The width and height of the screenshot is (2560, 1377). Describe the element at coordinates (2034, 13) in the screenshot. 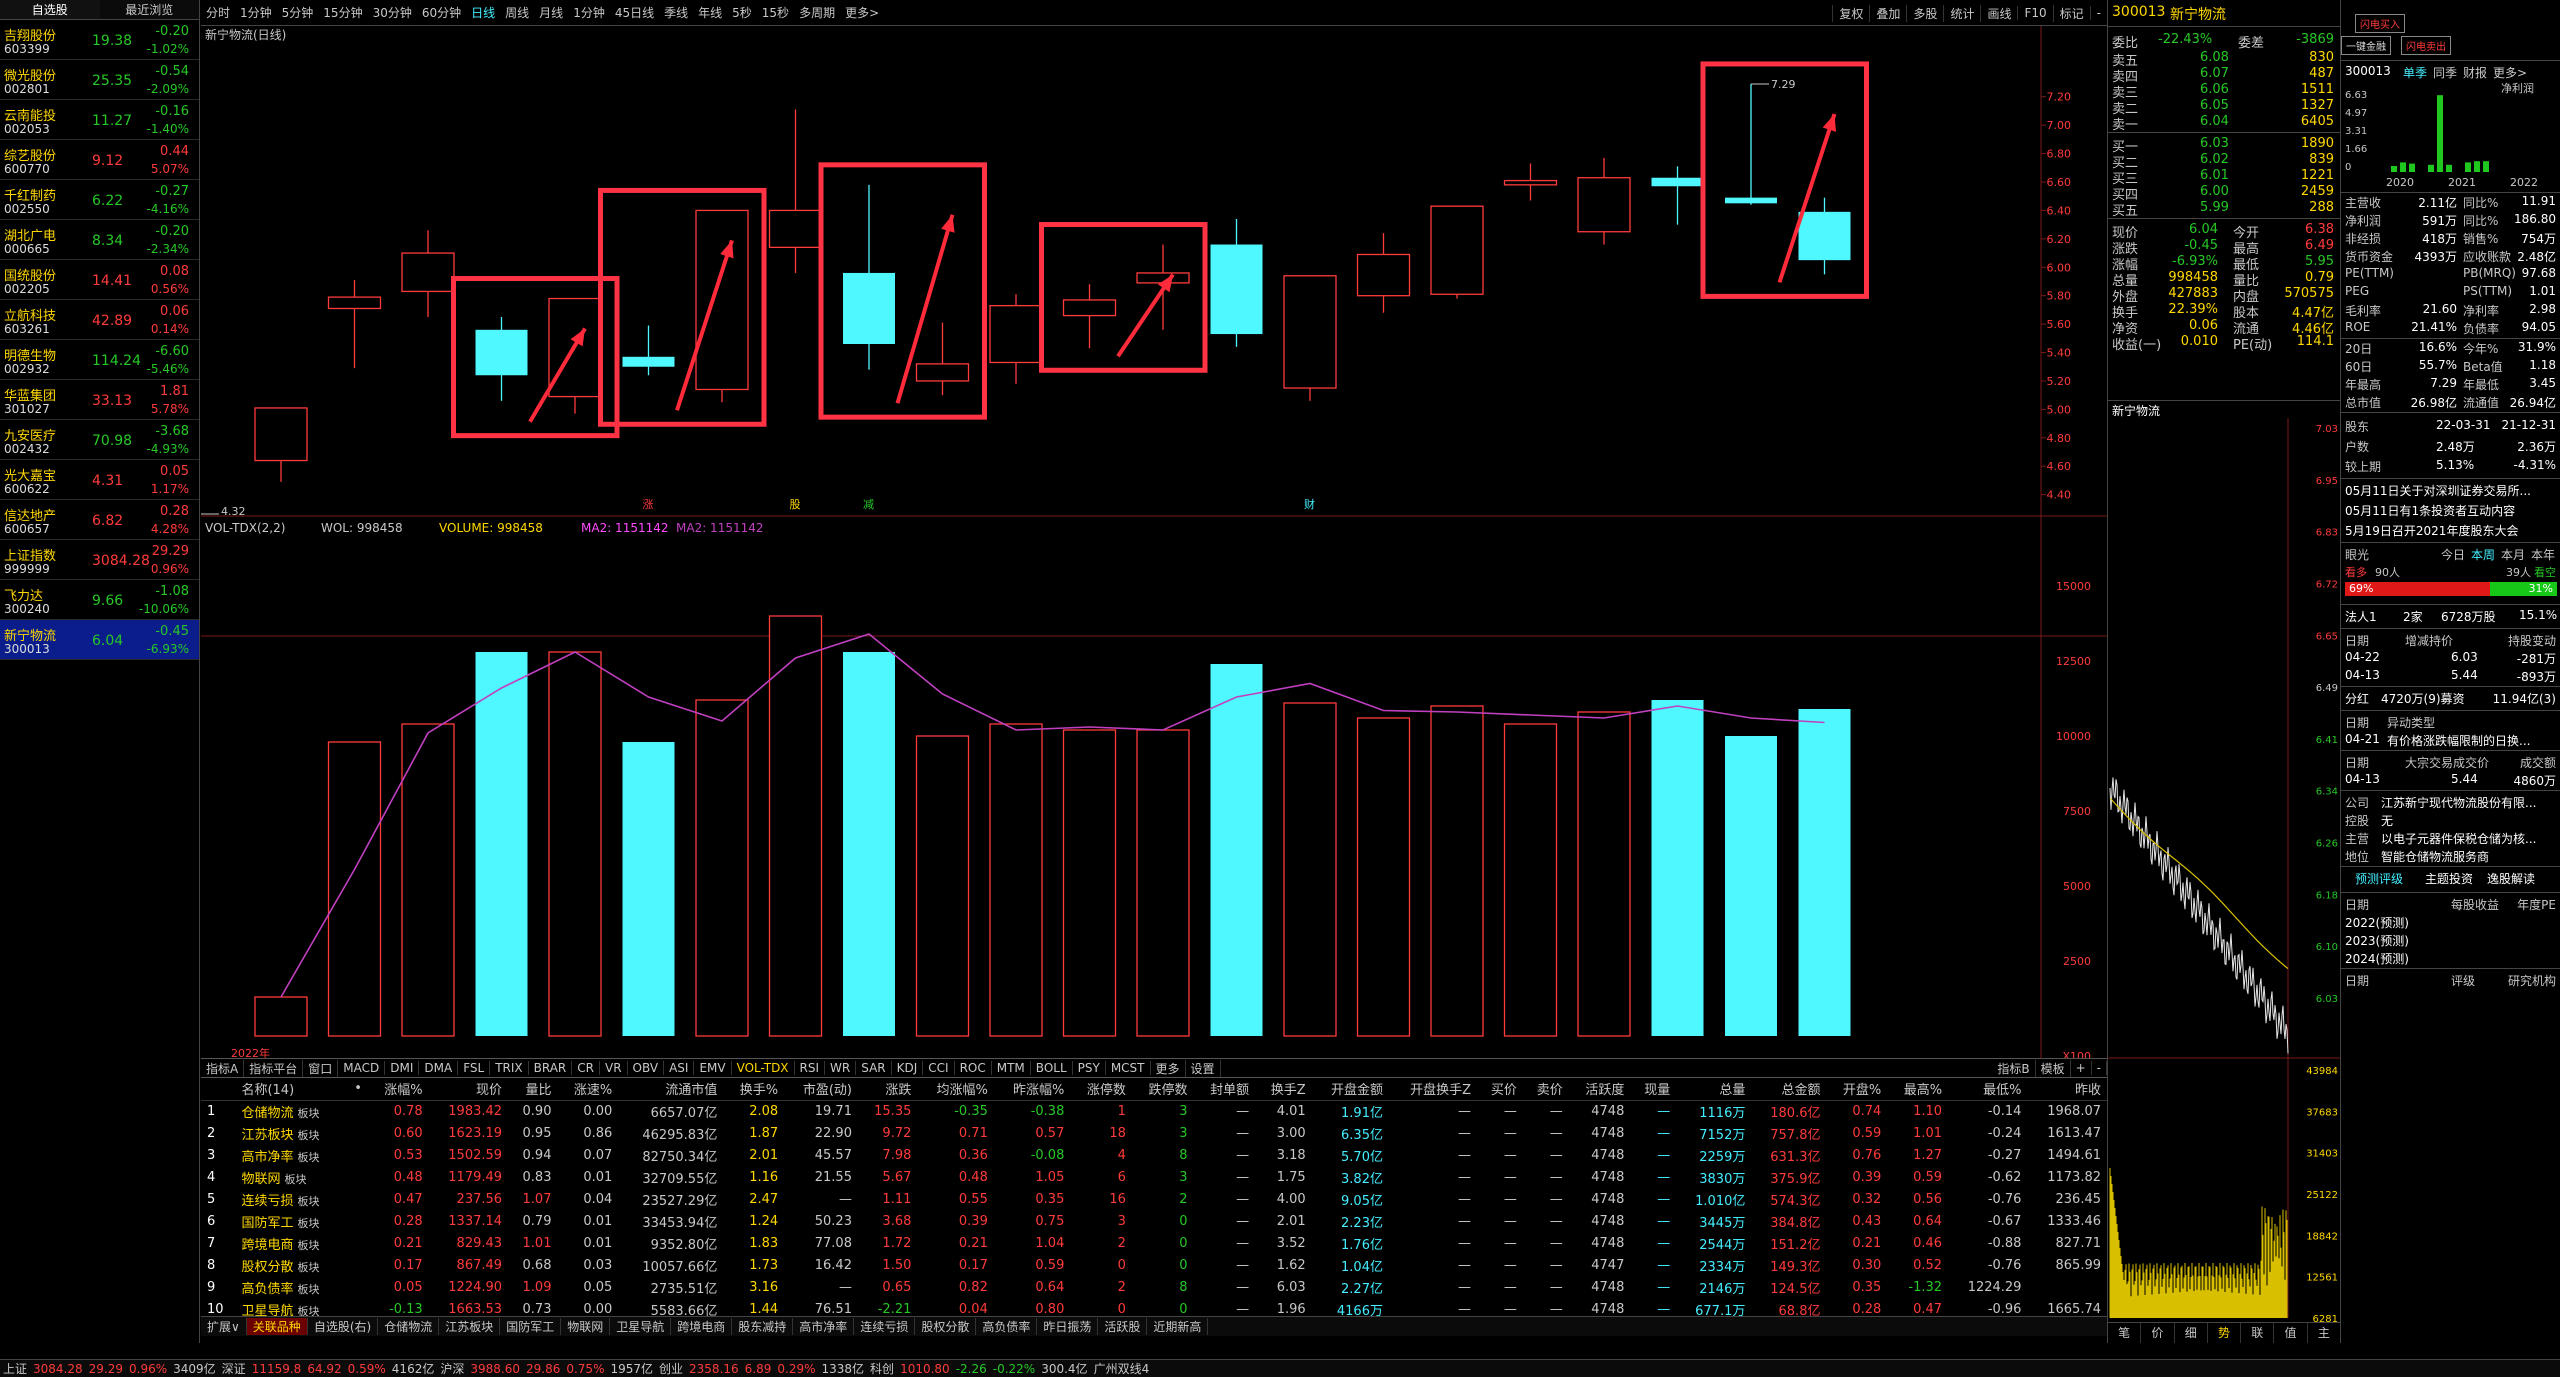

I see `chart-tool-button: F10` at that location.